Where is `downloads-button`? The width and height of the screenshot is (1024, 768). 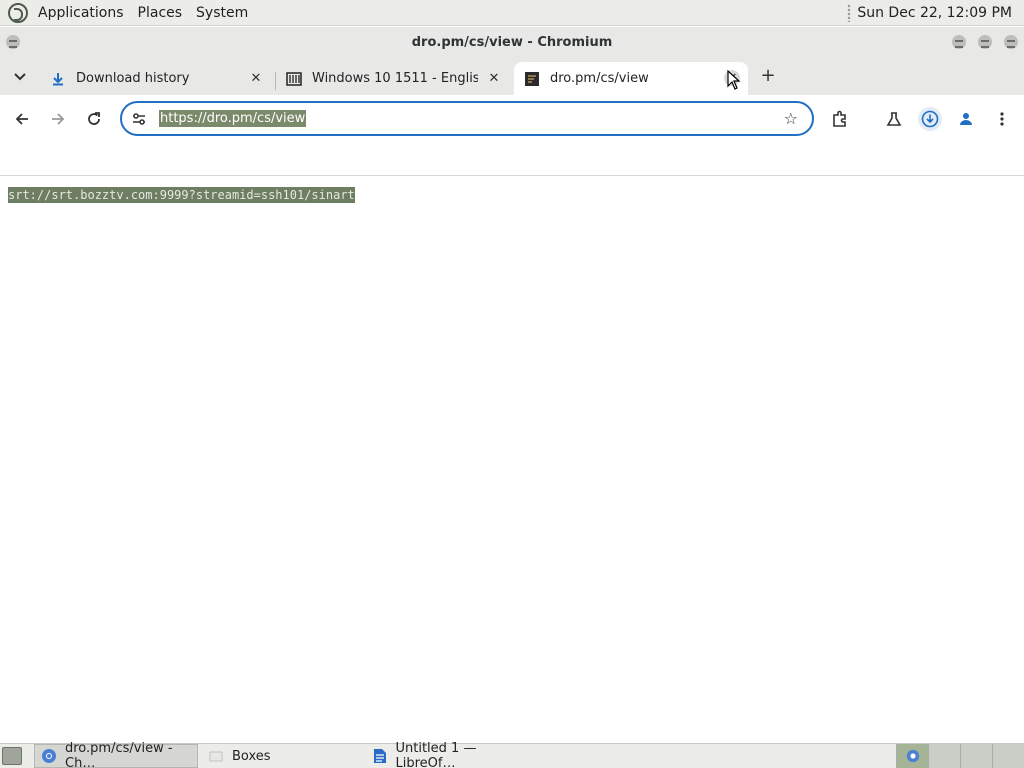
downloads-button is located at coordinates (930, 119).